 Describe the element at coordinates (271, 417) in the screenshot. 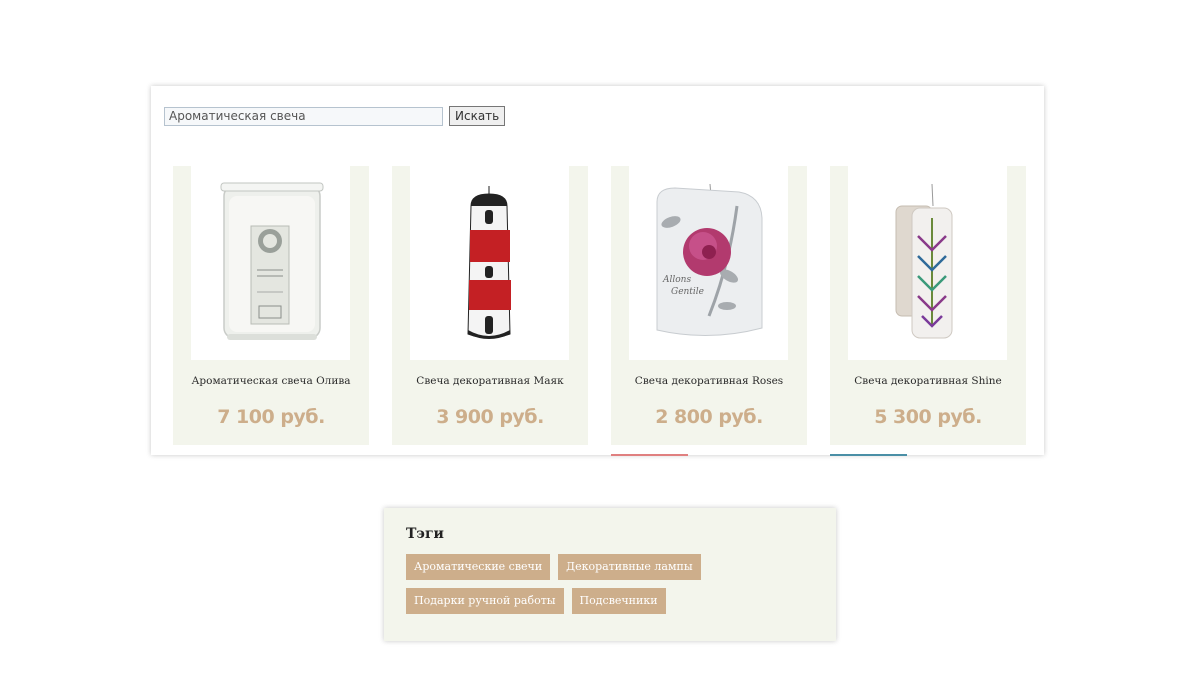

I see `product-price: 7 100 руб.` at that location.